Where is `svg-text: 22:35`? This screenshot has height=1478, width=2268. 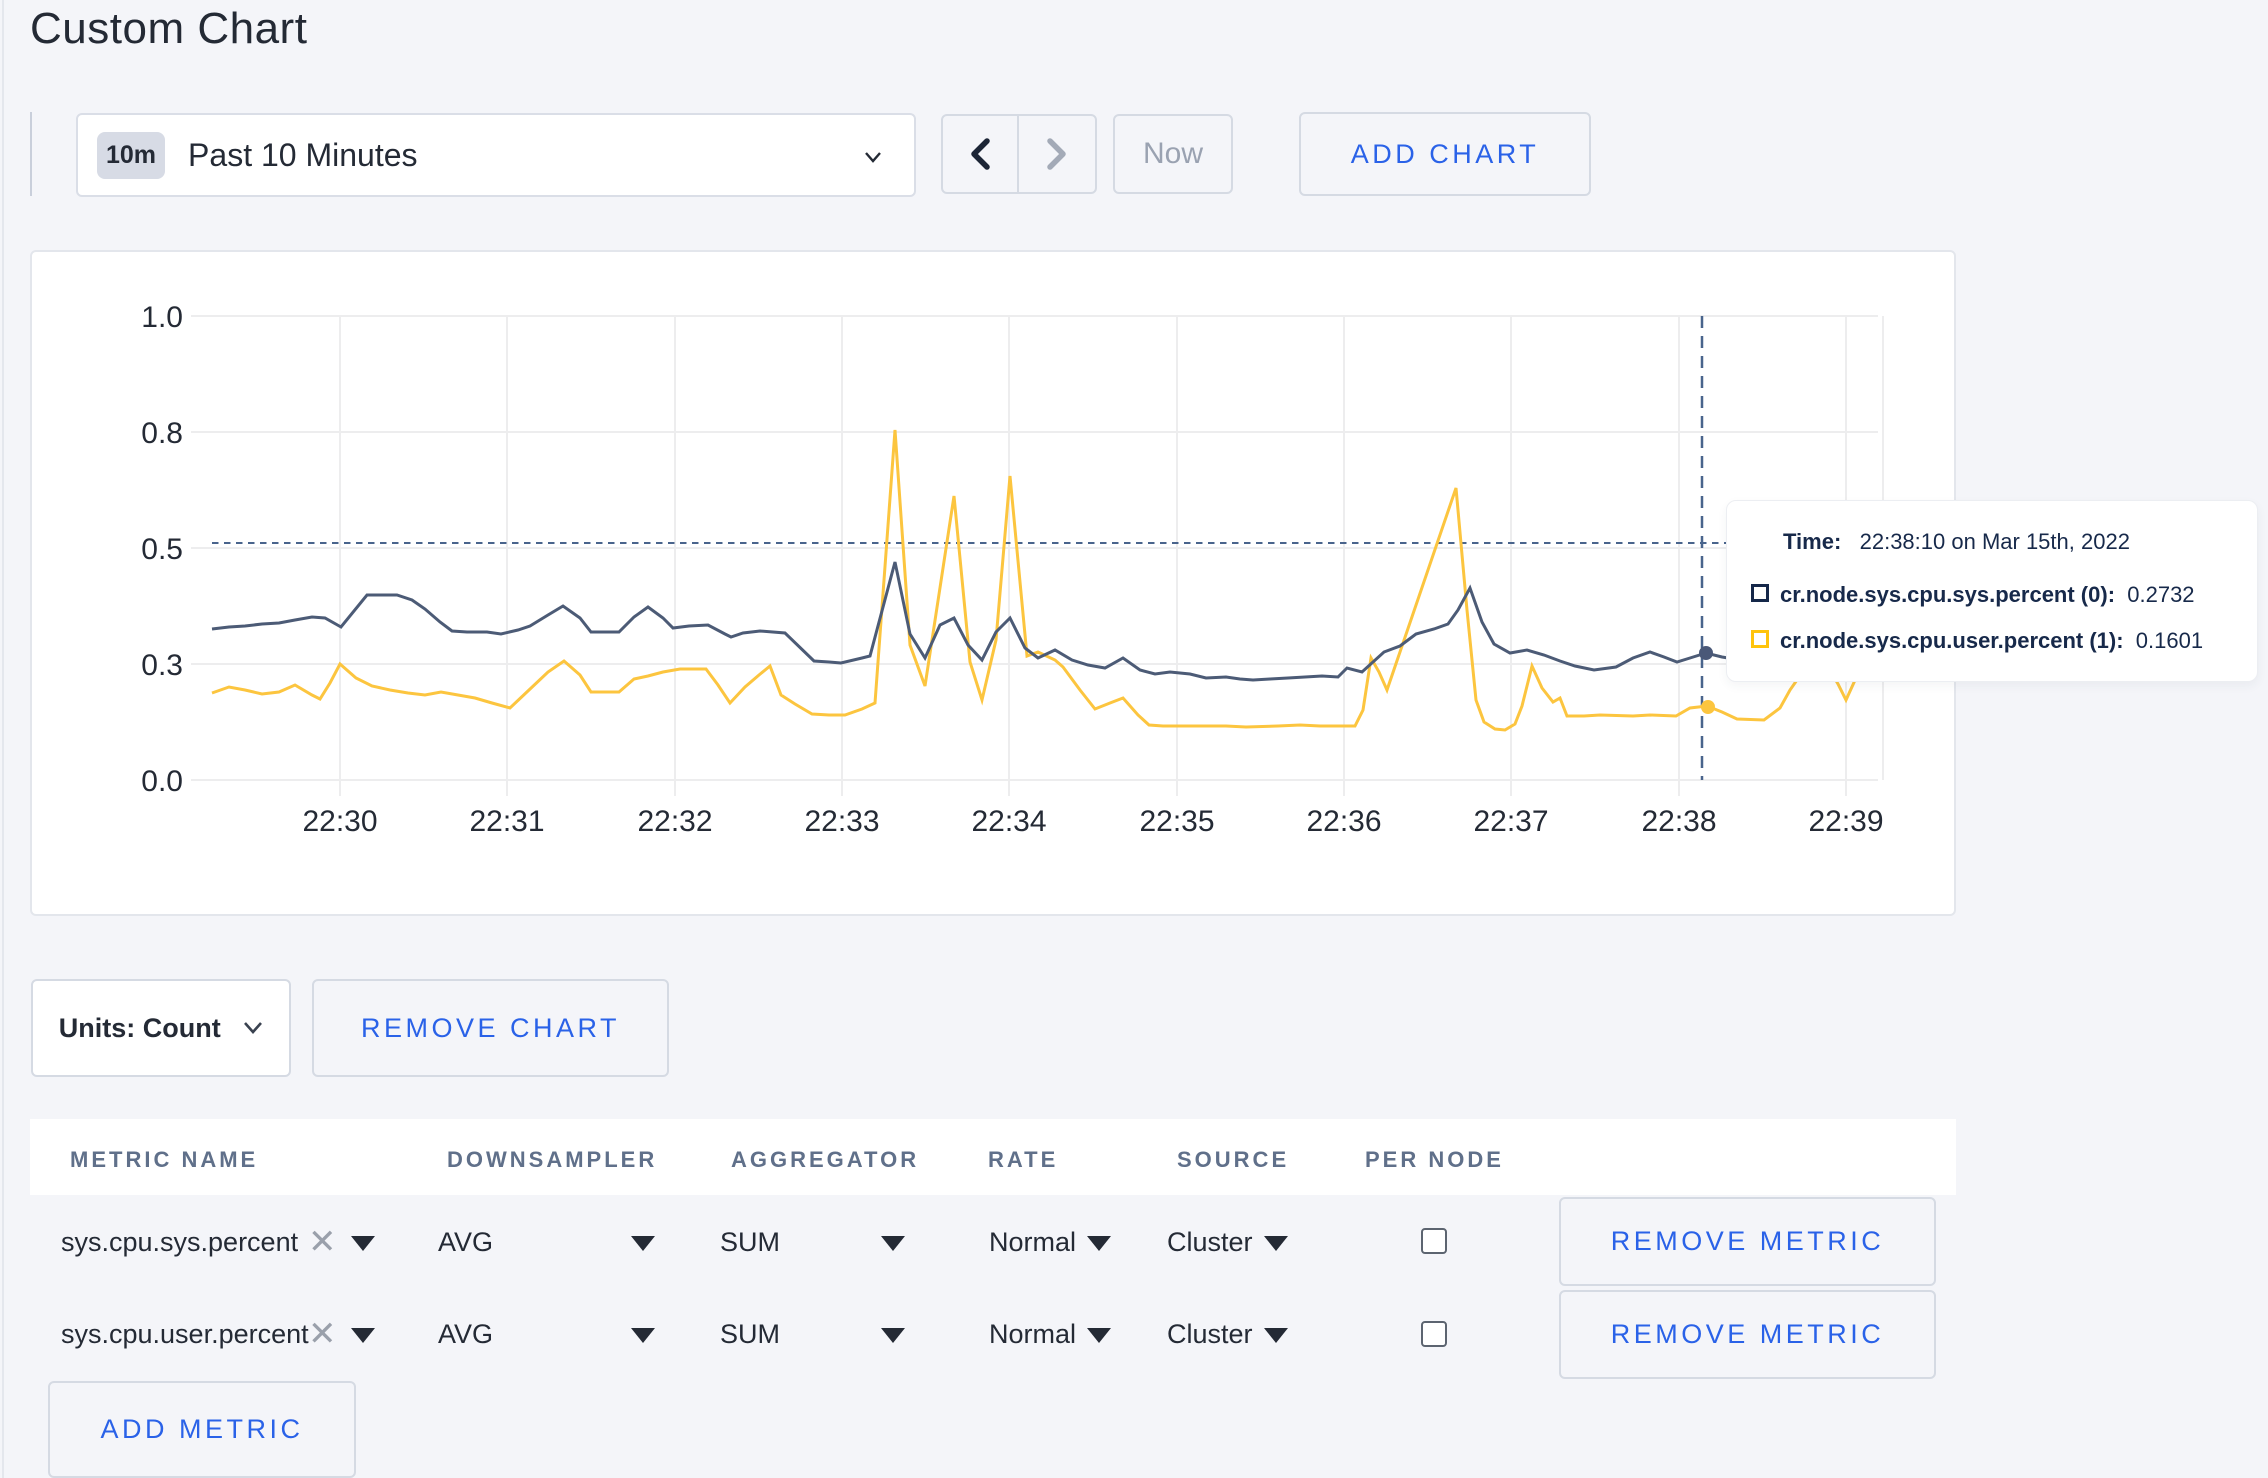
svg-text: 22:35 is located at coordinates (1176, 821).